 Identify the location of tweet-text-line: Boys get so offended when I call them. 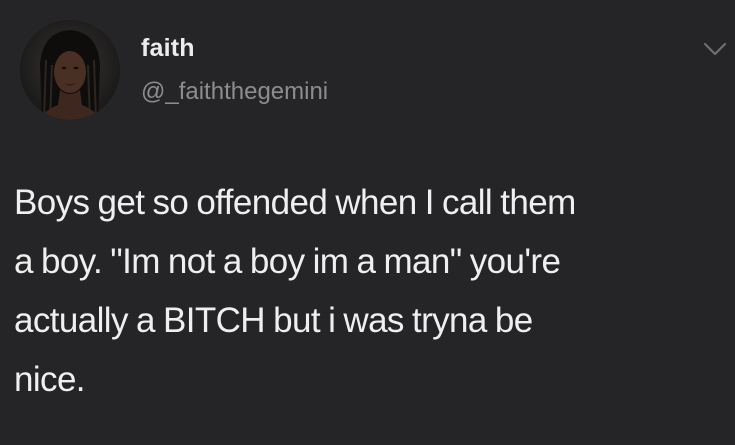
(295, 202).